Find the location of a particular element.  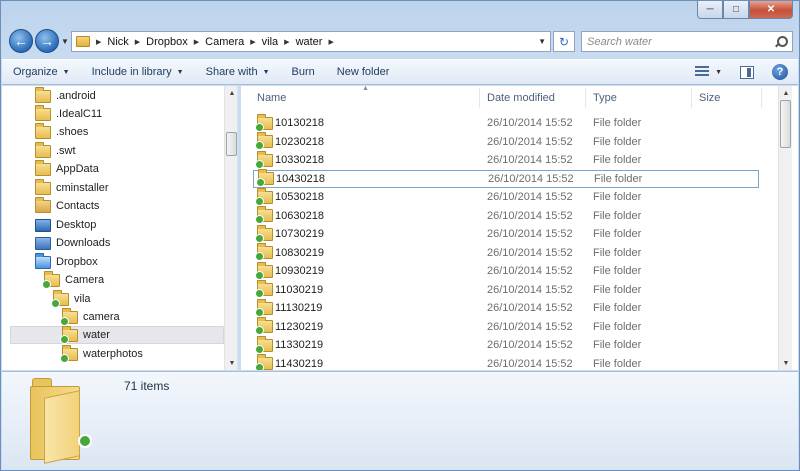

file-row: 11330219 26/10/2014 15:52 File folder is located at coordinates (506, 344).